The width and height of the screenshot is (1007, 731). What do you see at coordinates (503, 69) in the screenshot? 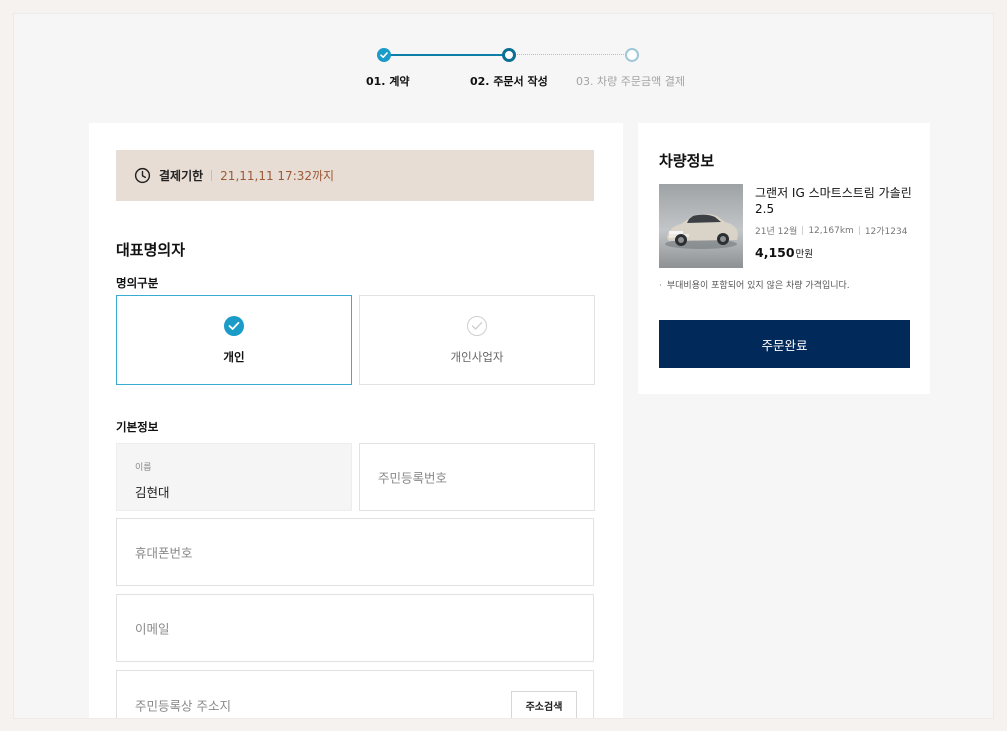
I see `order-stepper: 01. 계약 02. 주문서 작성 03. 차량 주문금액 결제` at bounding box center [503, 69].